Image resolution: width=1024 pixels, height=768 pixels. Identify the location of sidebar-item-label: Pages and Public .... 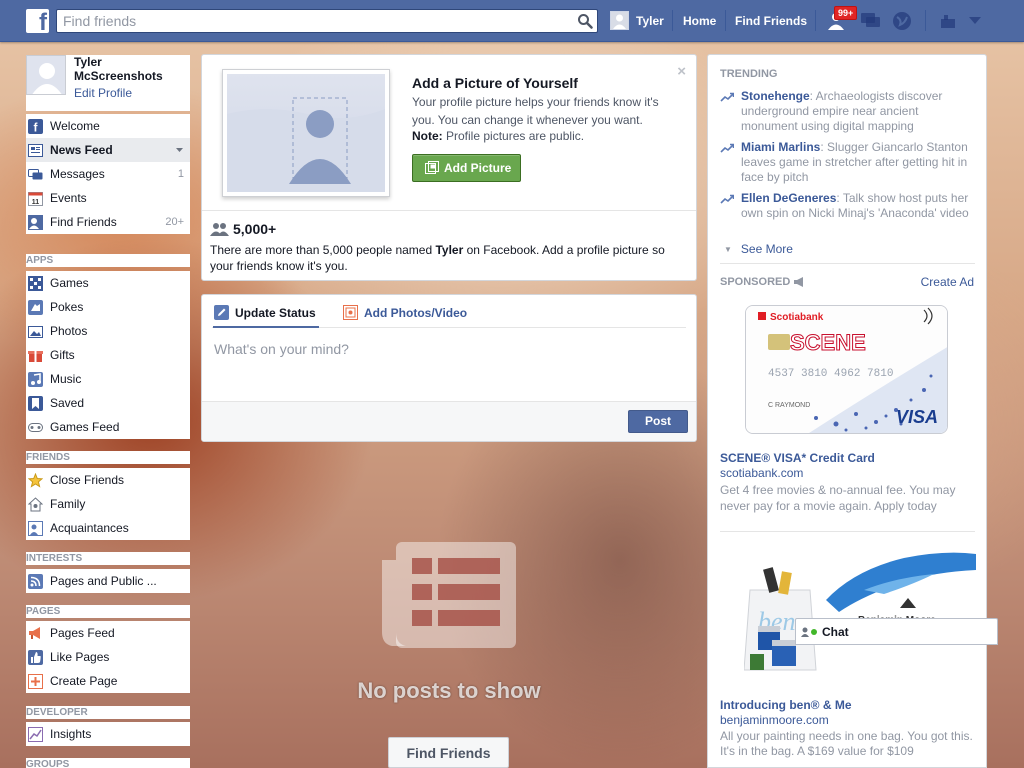
(103, 581).